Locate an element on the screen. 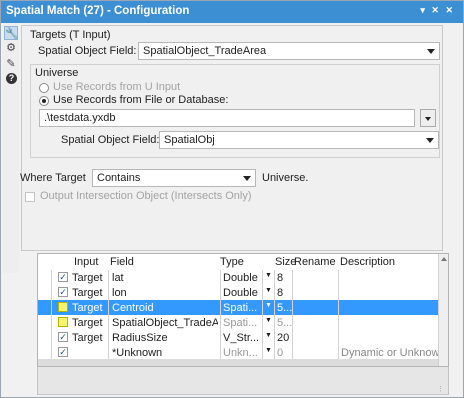 Image resolution: width=464 pixels, height=398 pixels. col-header-type: Type is located at coordinates (232, 262).